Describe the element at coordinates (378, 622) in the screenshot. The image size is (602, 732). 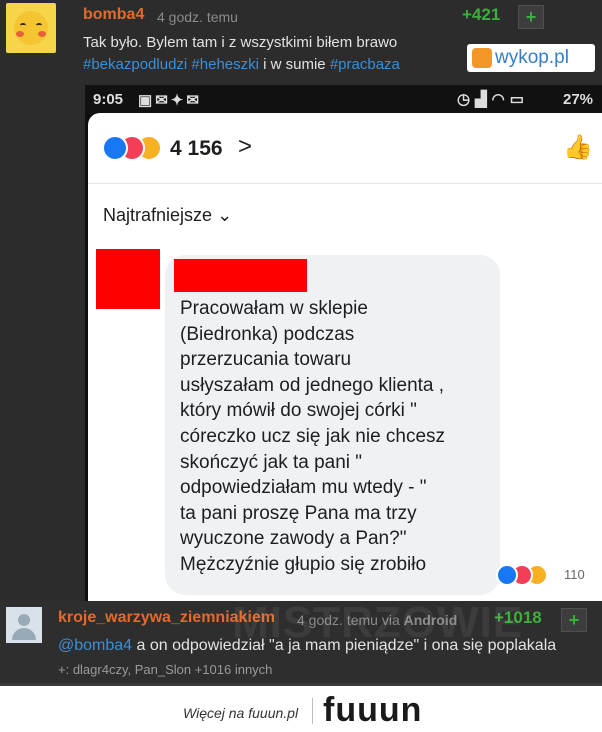
I see `watermark: MISTRZOWIE` at that location.